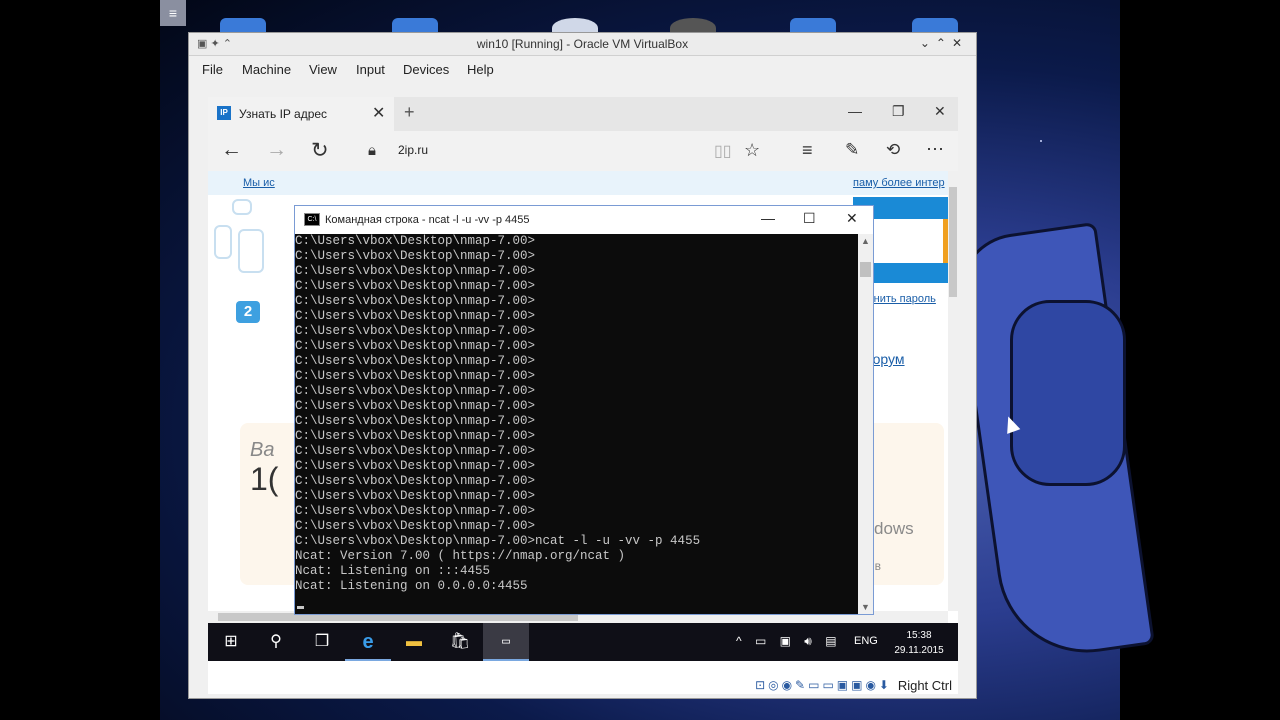 This screenshot has width=1280, height=720. I want to click on cmd-close-icon: ✕, so click(852, 218).